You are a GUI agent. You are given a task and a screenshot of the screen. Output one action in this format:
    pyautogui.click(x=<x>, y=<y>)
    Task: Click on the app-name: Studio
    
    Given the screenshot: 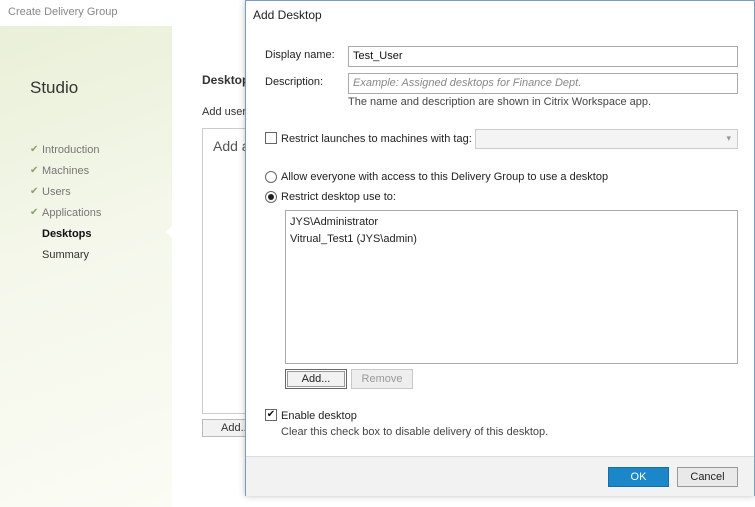 What is the action you would take?
    pyautogui.click(x=54, y=87)
    